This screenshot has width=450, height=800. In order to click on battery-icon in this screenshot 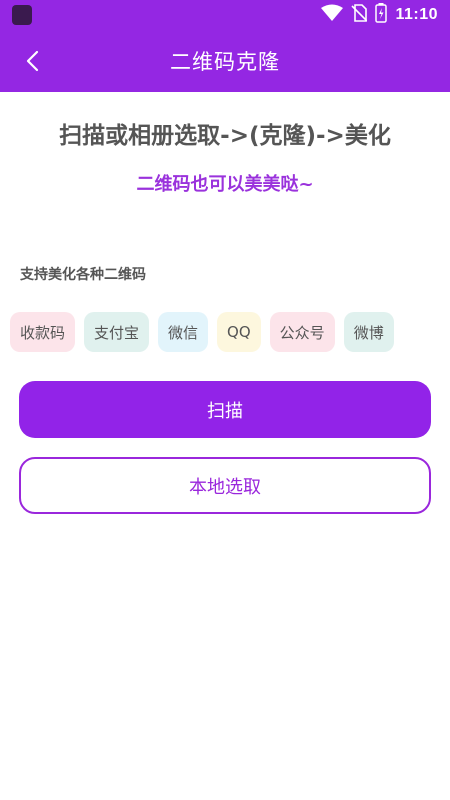, I will do `click(381, 15)`.